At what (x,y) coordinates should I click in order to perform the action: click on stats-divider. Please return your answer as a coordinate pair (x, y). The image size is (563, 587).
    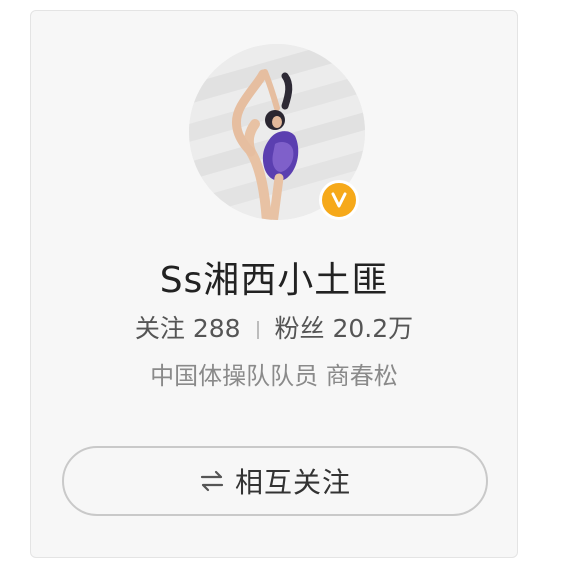
    Looking at the image, I should click on (257, 330).